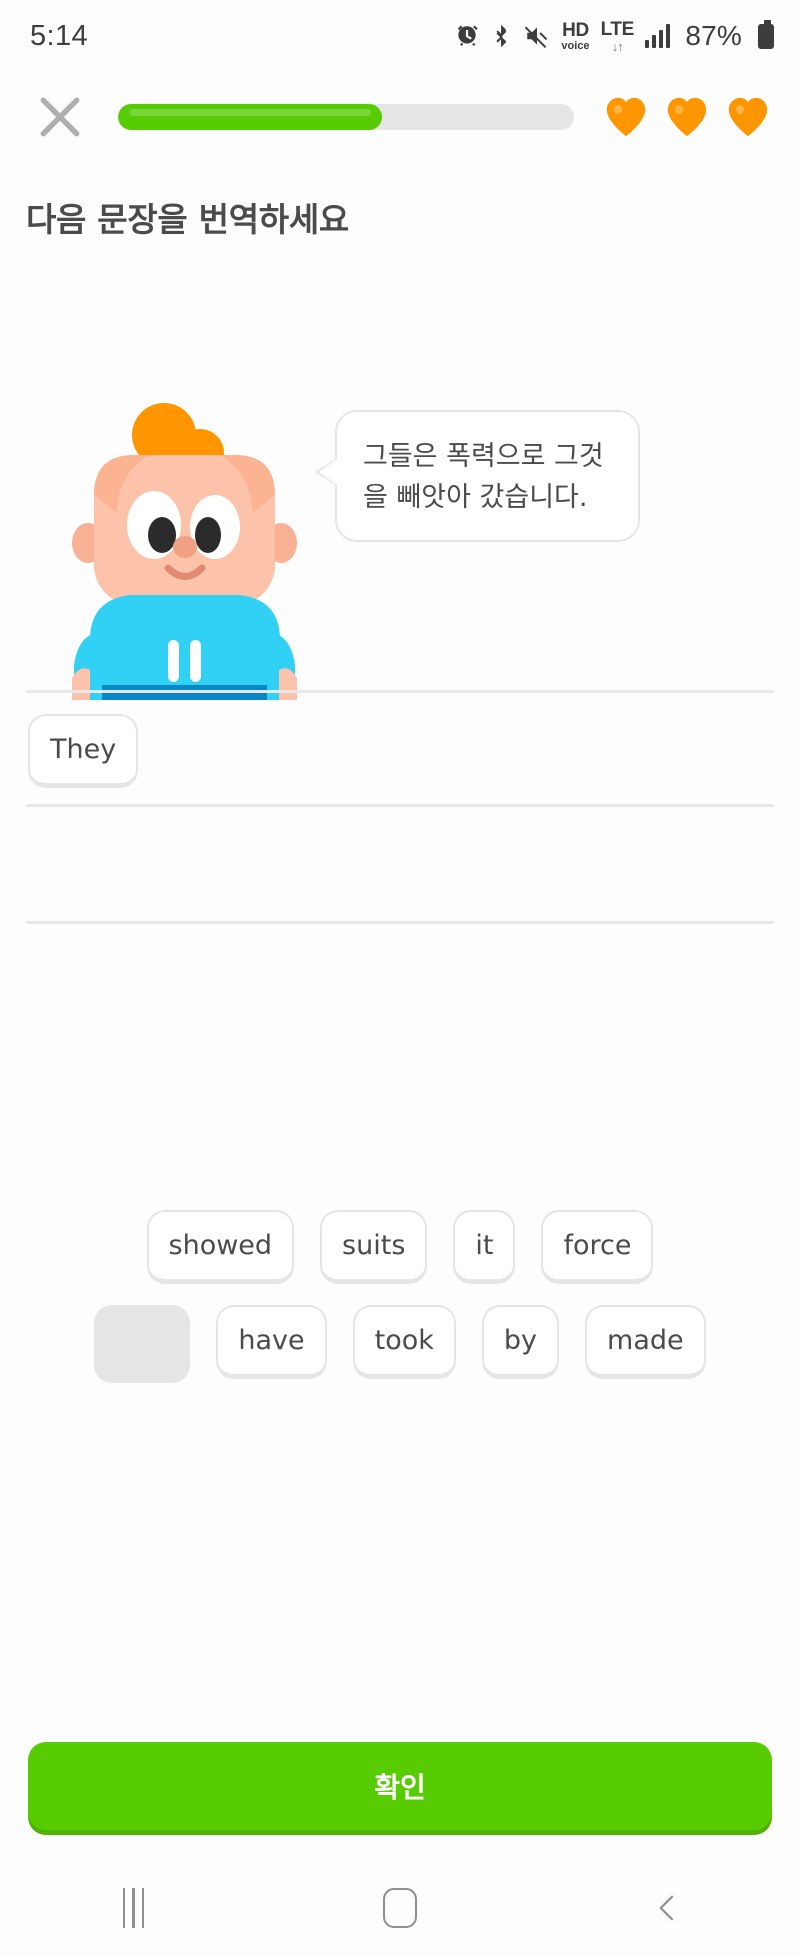 This screenshot has width=800, height=1956. I want to click on eye-pupil-icon, so click(162, 535).